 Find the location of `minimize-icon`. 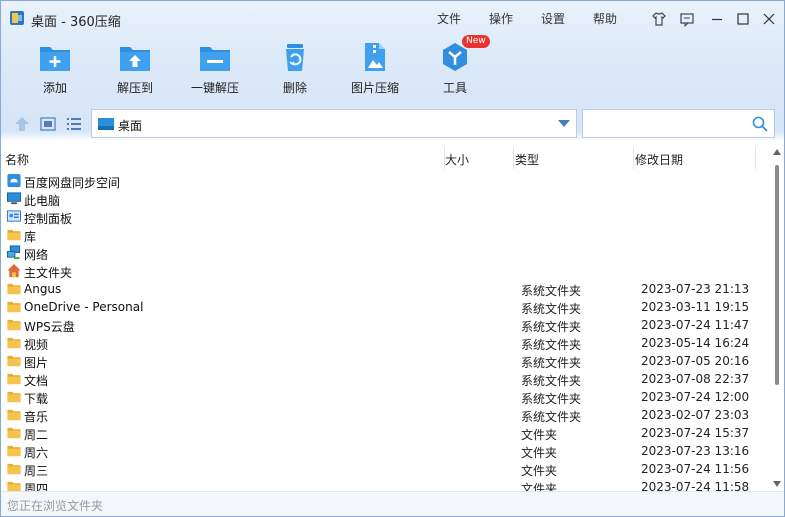

minimize-icon is located at coordinates (717, 19).